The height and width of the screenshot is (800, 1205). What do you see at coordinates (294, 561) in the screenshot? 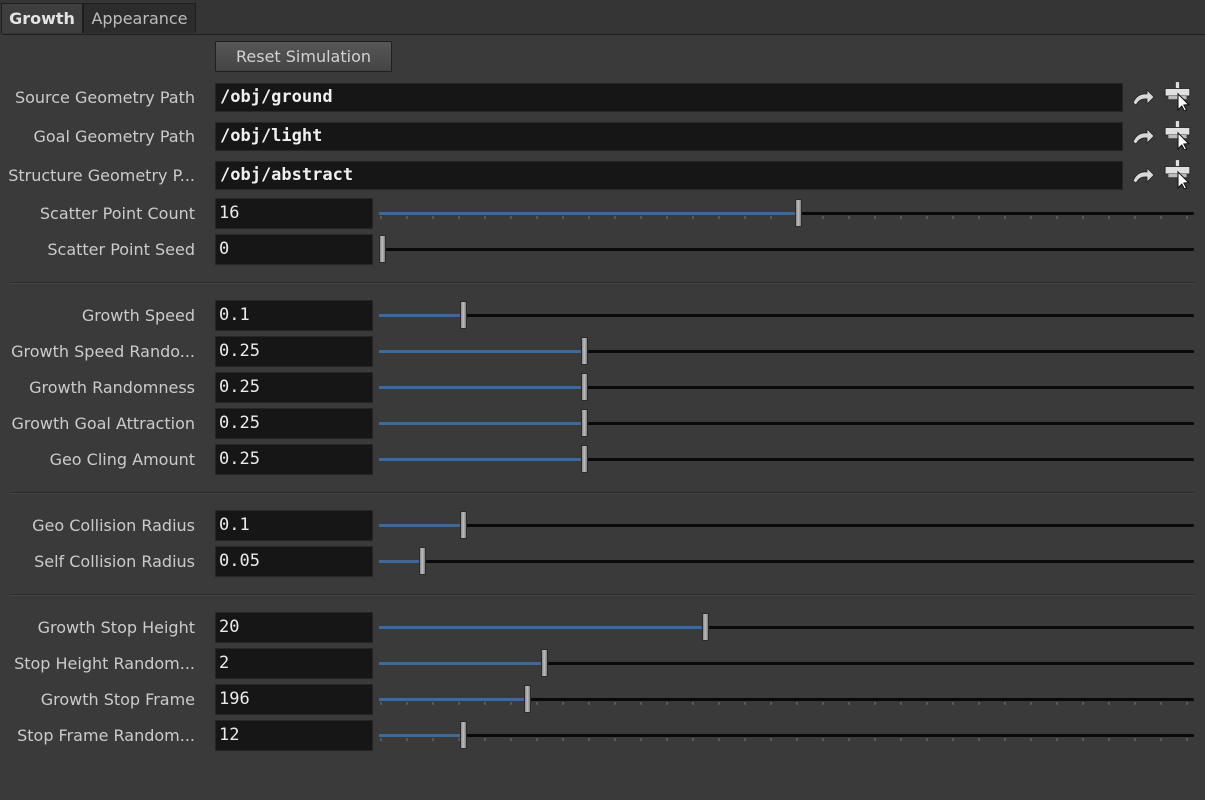
I see `value-field: 0.05` at bounding box center [294, 561].